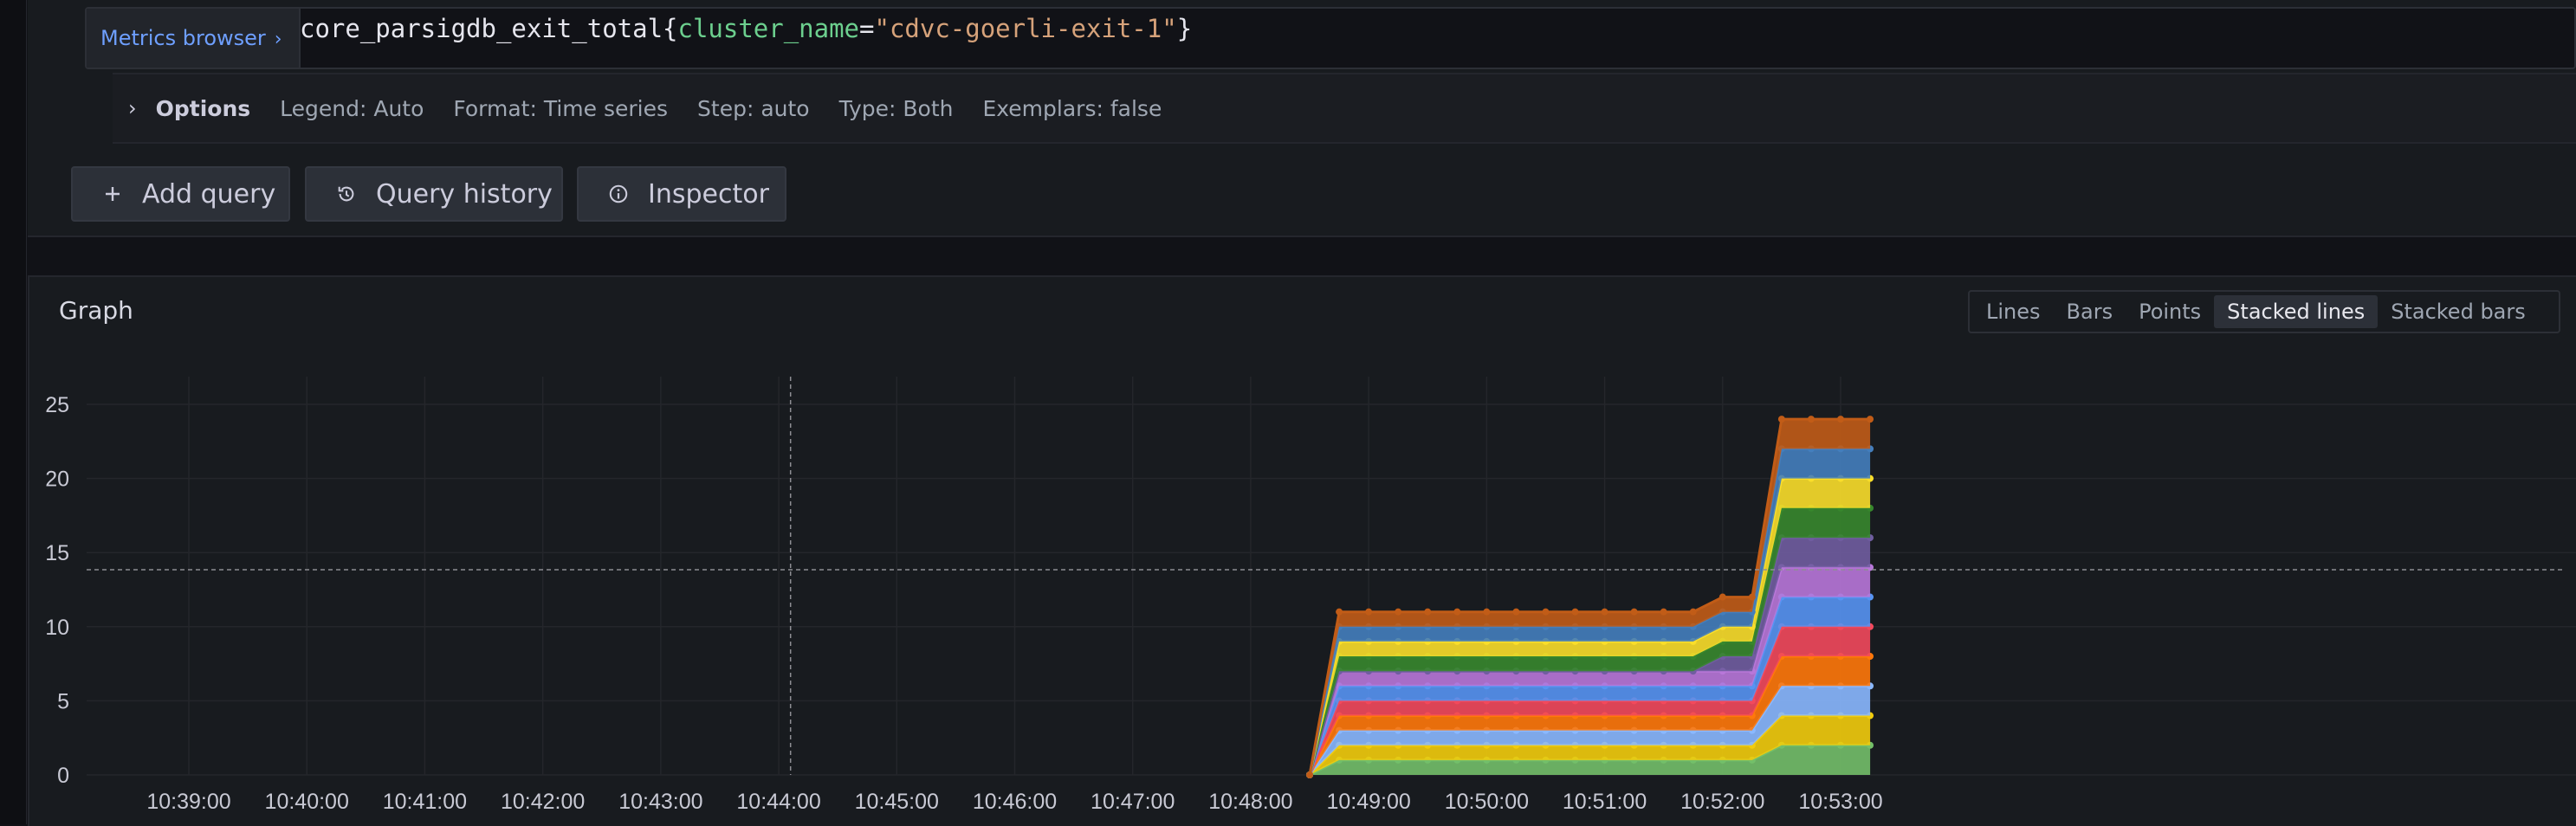 This screenshot has height=826, width=2576. Describe the element at coordinates (63, 776) in the screenshot. I see `y-tick-label: 0` at that location.